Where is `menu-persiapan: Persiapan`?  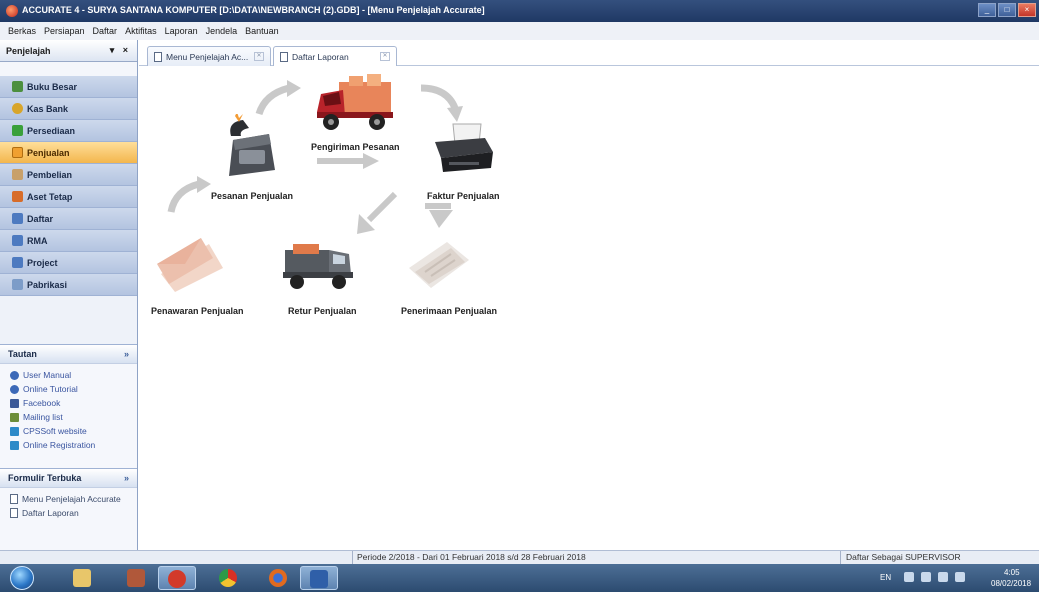 menu-persiapan: Persiapan is located at coordinates (64, 31).